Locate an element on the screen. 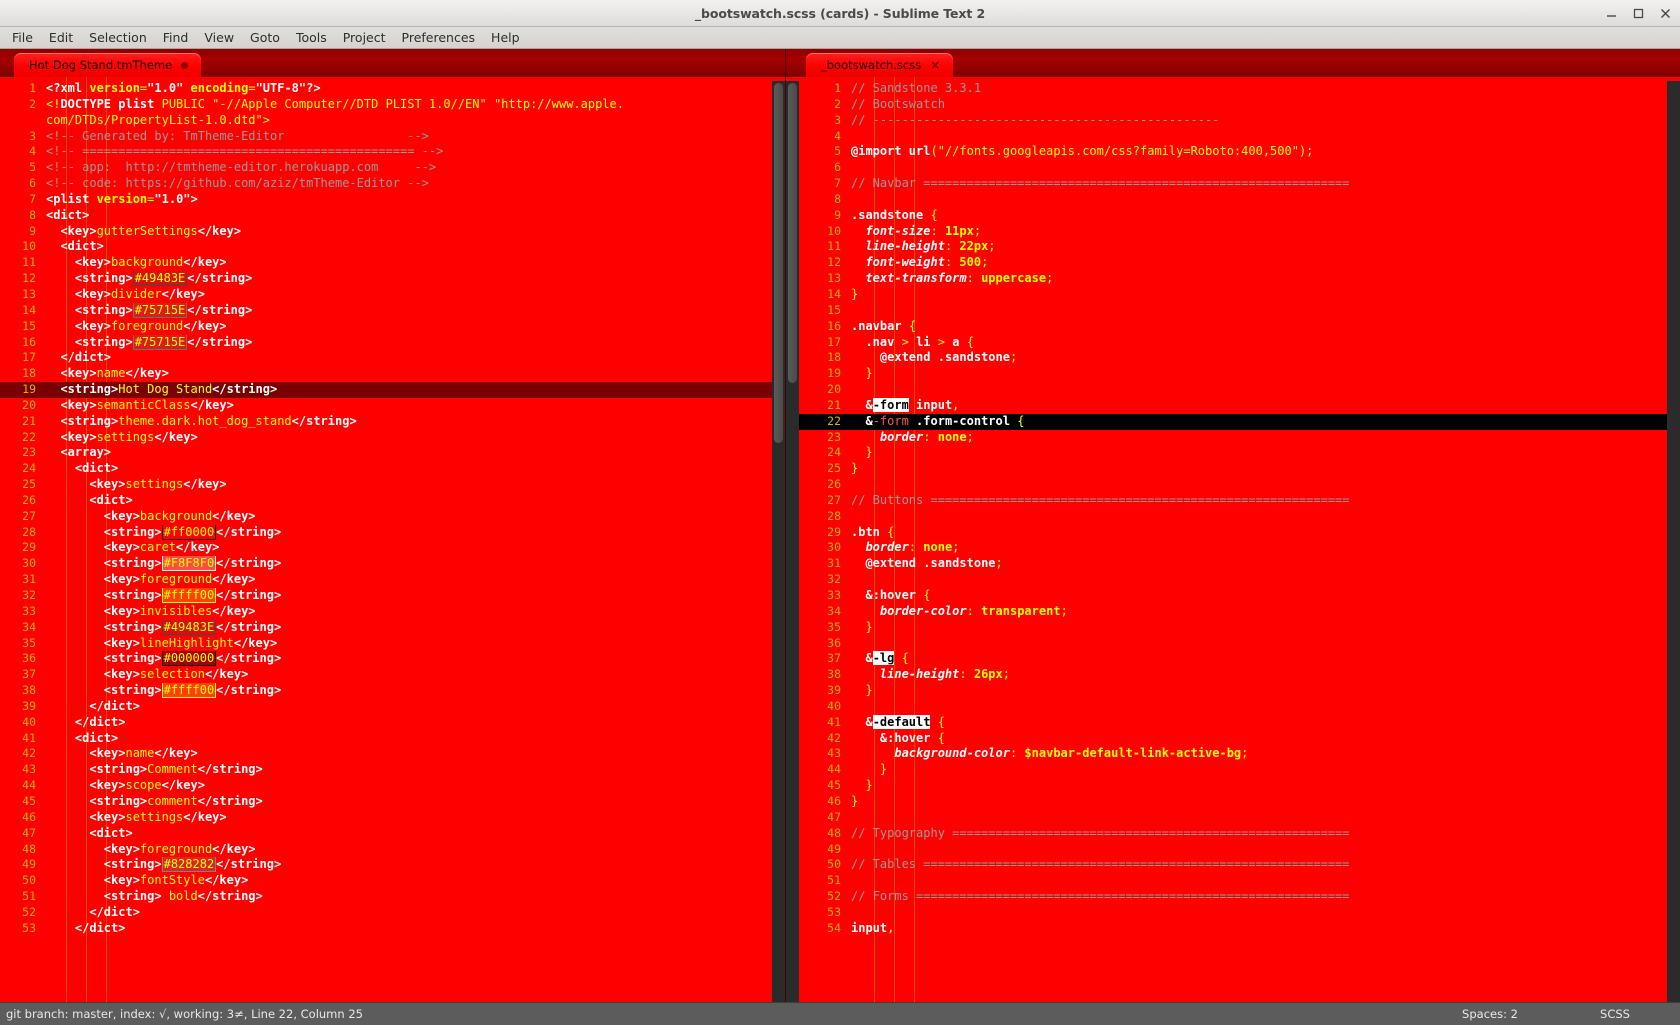 This screenshot has height=1025, width=1680. code-line: 12 <string> #49483E </string> is located at coordinates (392, 279).